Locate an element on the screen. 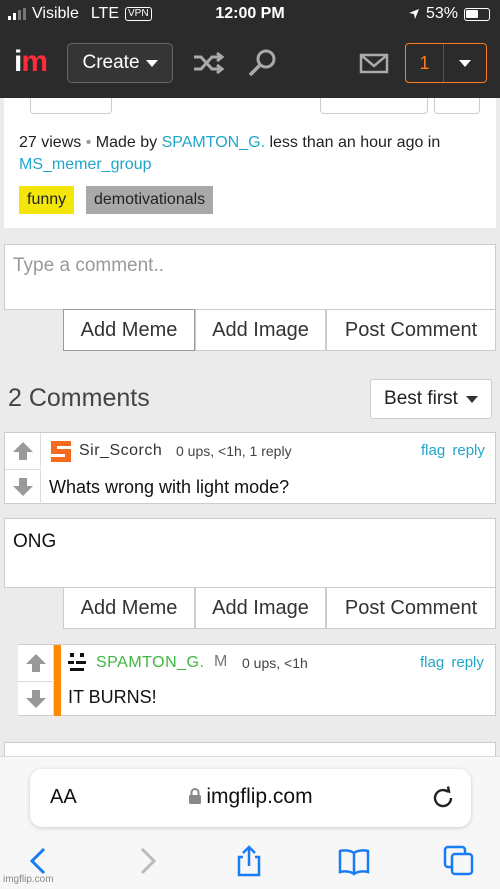 Image resolution: width=500 pixels, height=889 pixels. status-bar: Visible LTE VPN 12:00 PM 53% is located at coordinates (250, 14).